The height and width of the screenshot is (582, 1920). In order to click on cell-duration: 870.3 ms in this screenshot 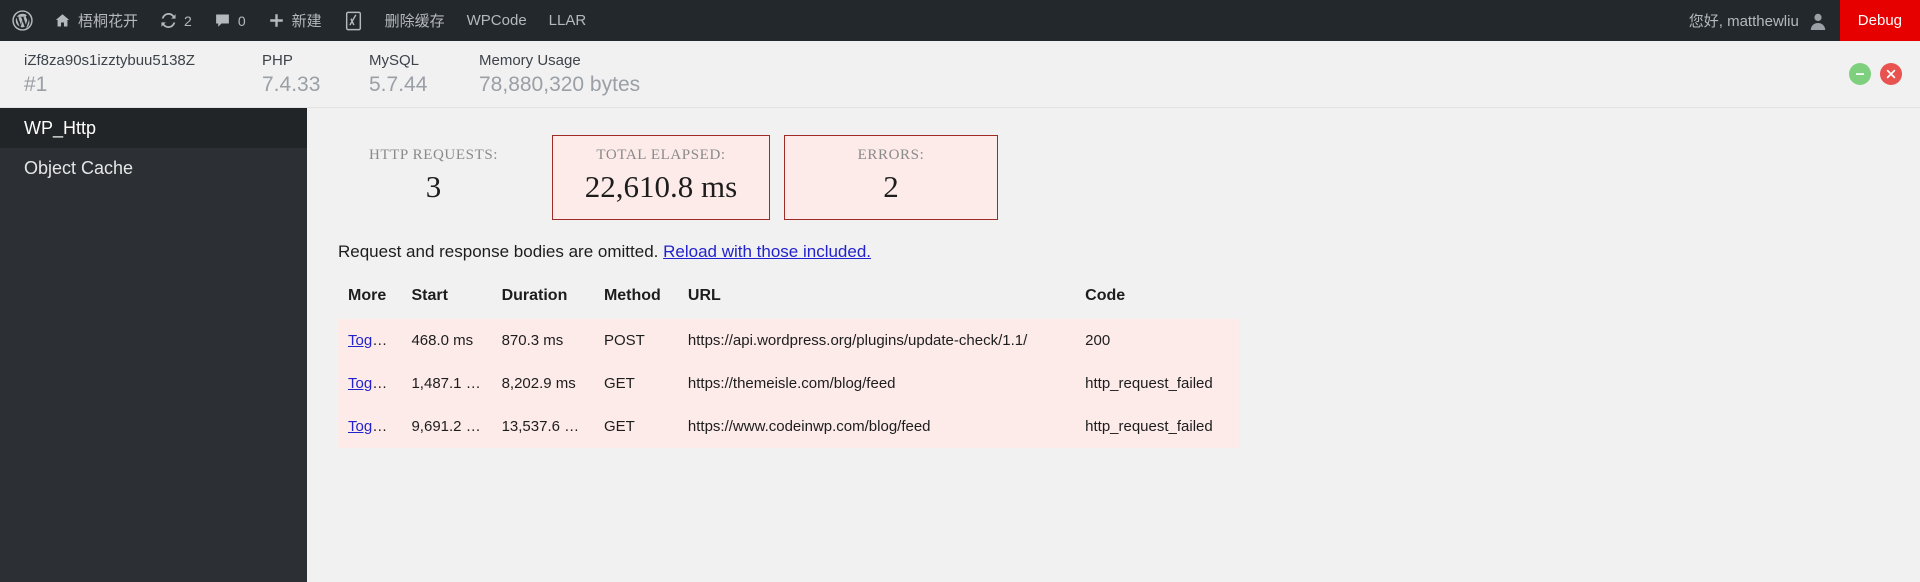, I will do `click(542, 340)`.